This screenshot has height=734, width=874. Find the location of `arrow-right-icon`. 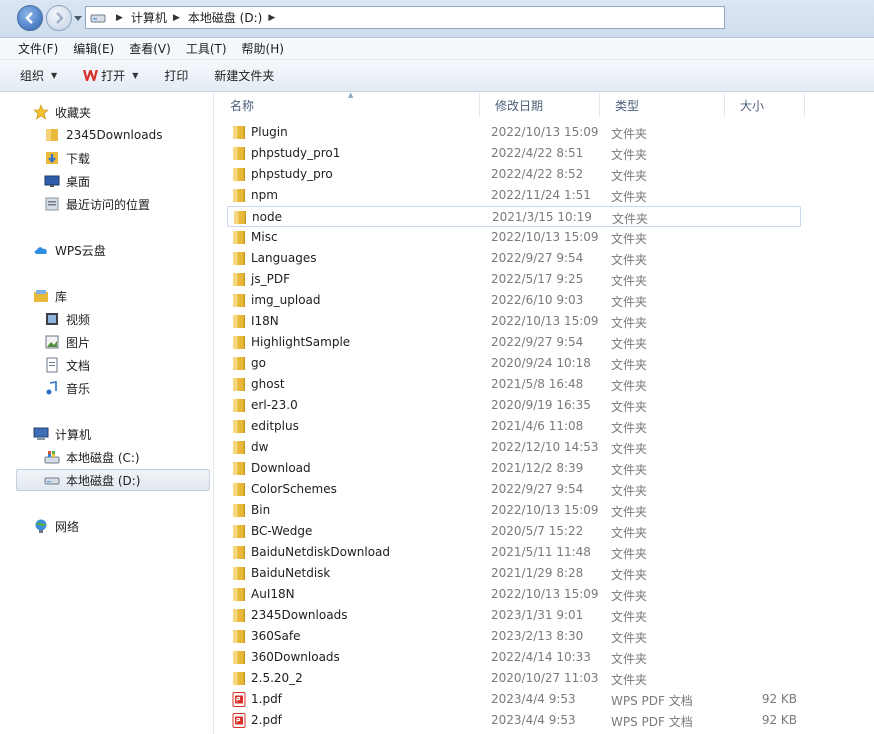

arrow-right-icon is located at coordinates (60, 18).